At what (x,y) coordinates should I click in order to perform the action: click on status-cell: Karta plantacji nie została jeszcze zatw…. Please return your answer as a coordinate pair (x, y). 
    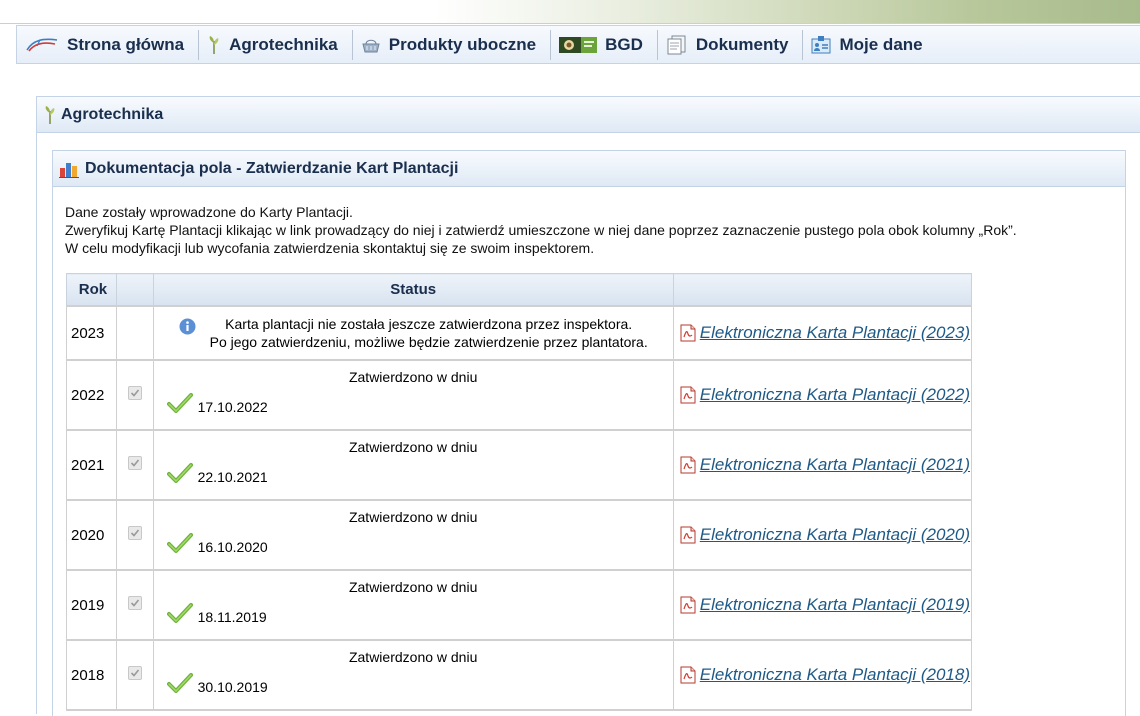
    Looking at the image, I should click on (413, 333).